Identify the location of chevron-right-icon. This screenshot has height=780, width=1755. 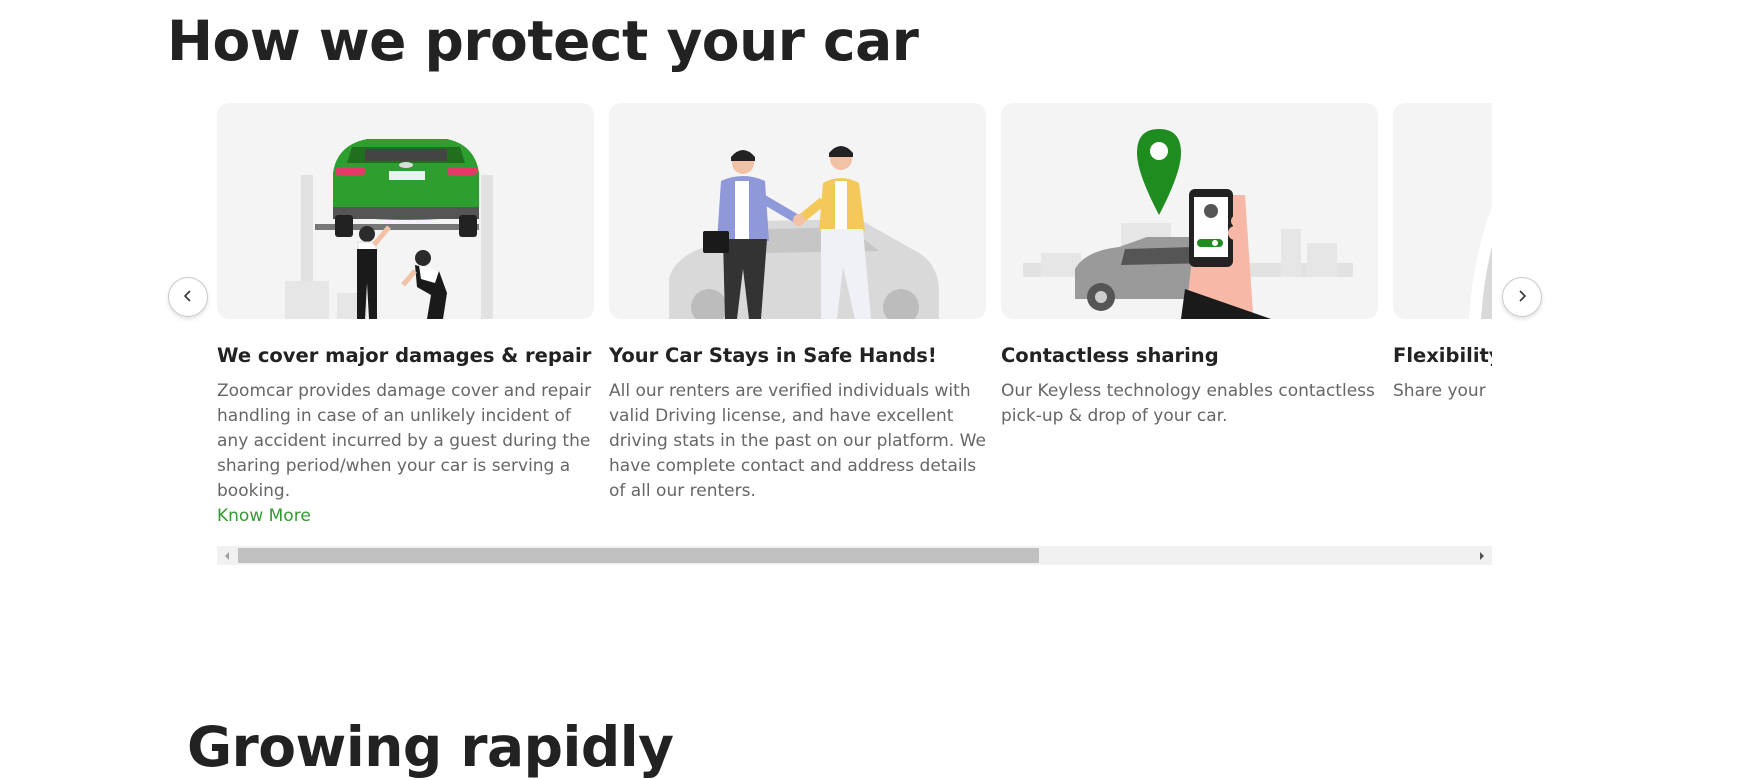
(1522, 297).